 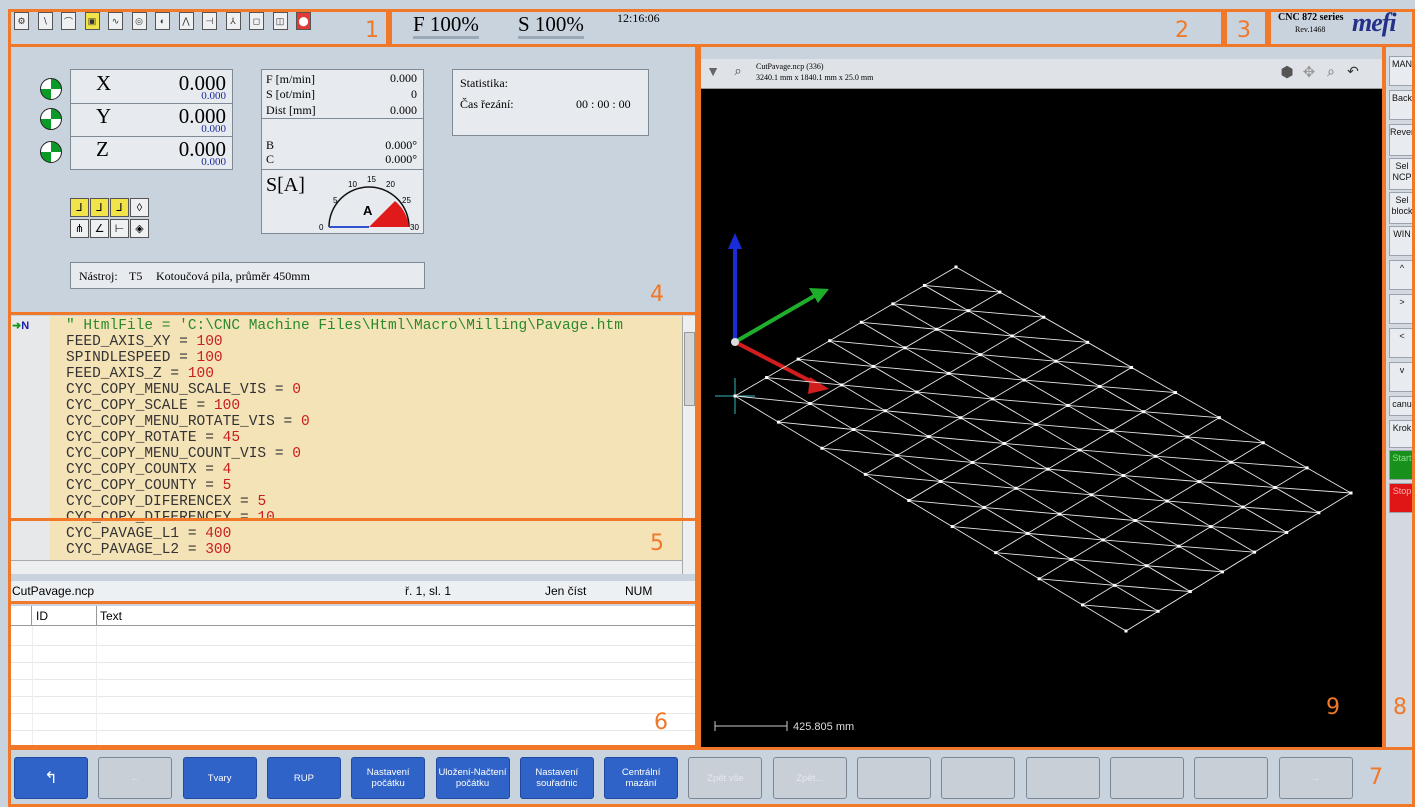 I want to click on spindle-override: S 100%, so click(x=551, y=25).